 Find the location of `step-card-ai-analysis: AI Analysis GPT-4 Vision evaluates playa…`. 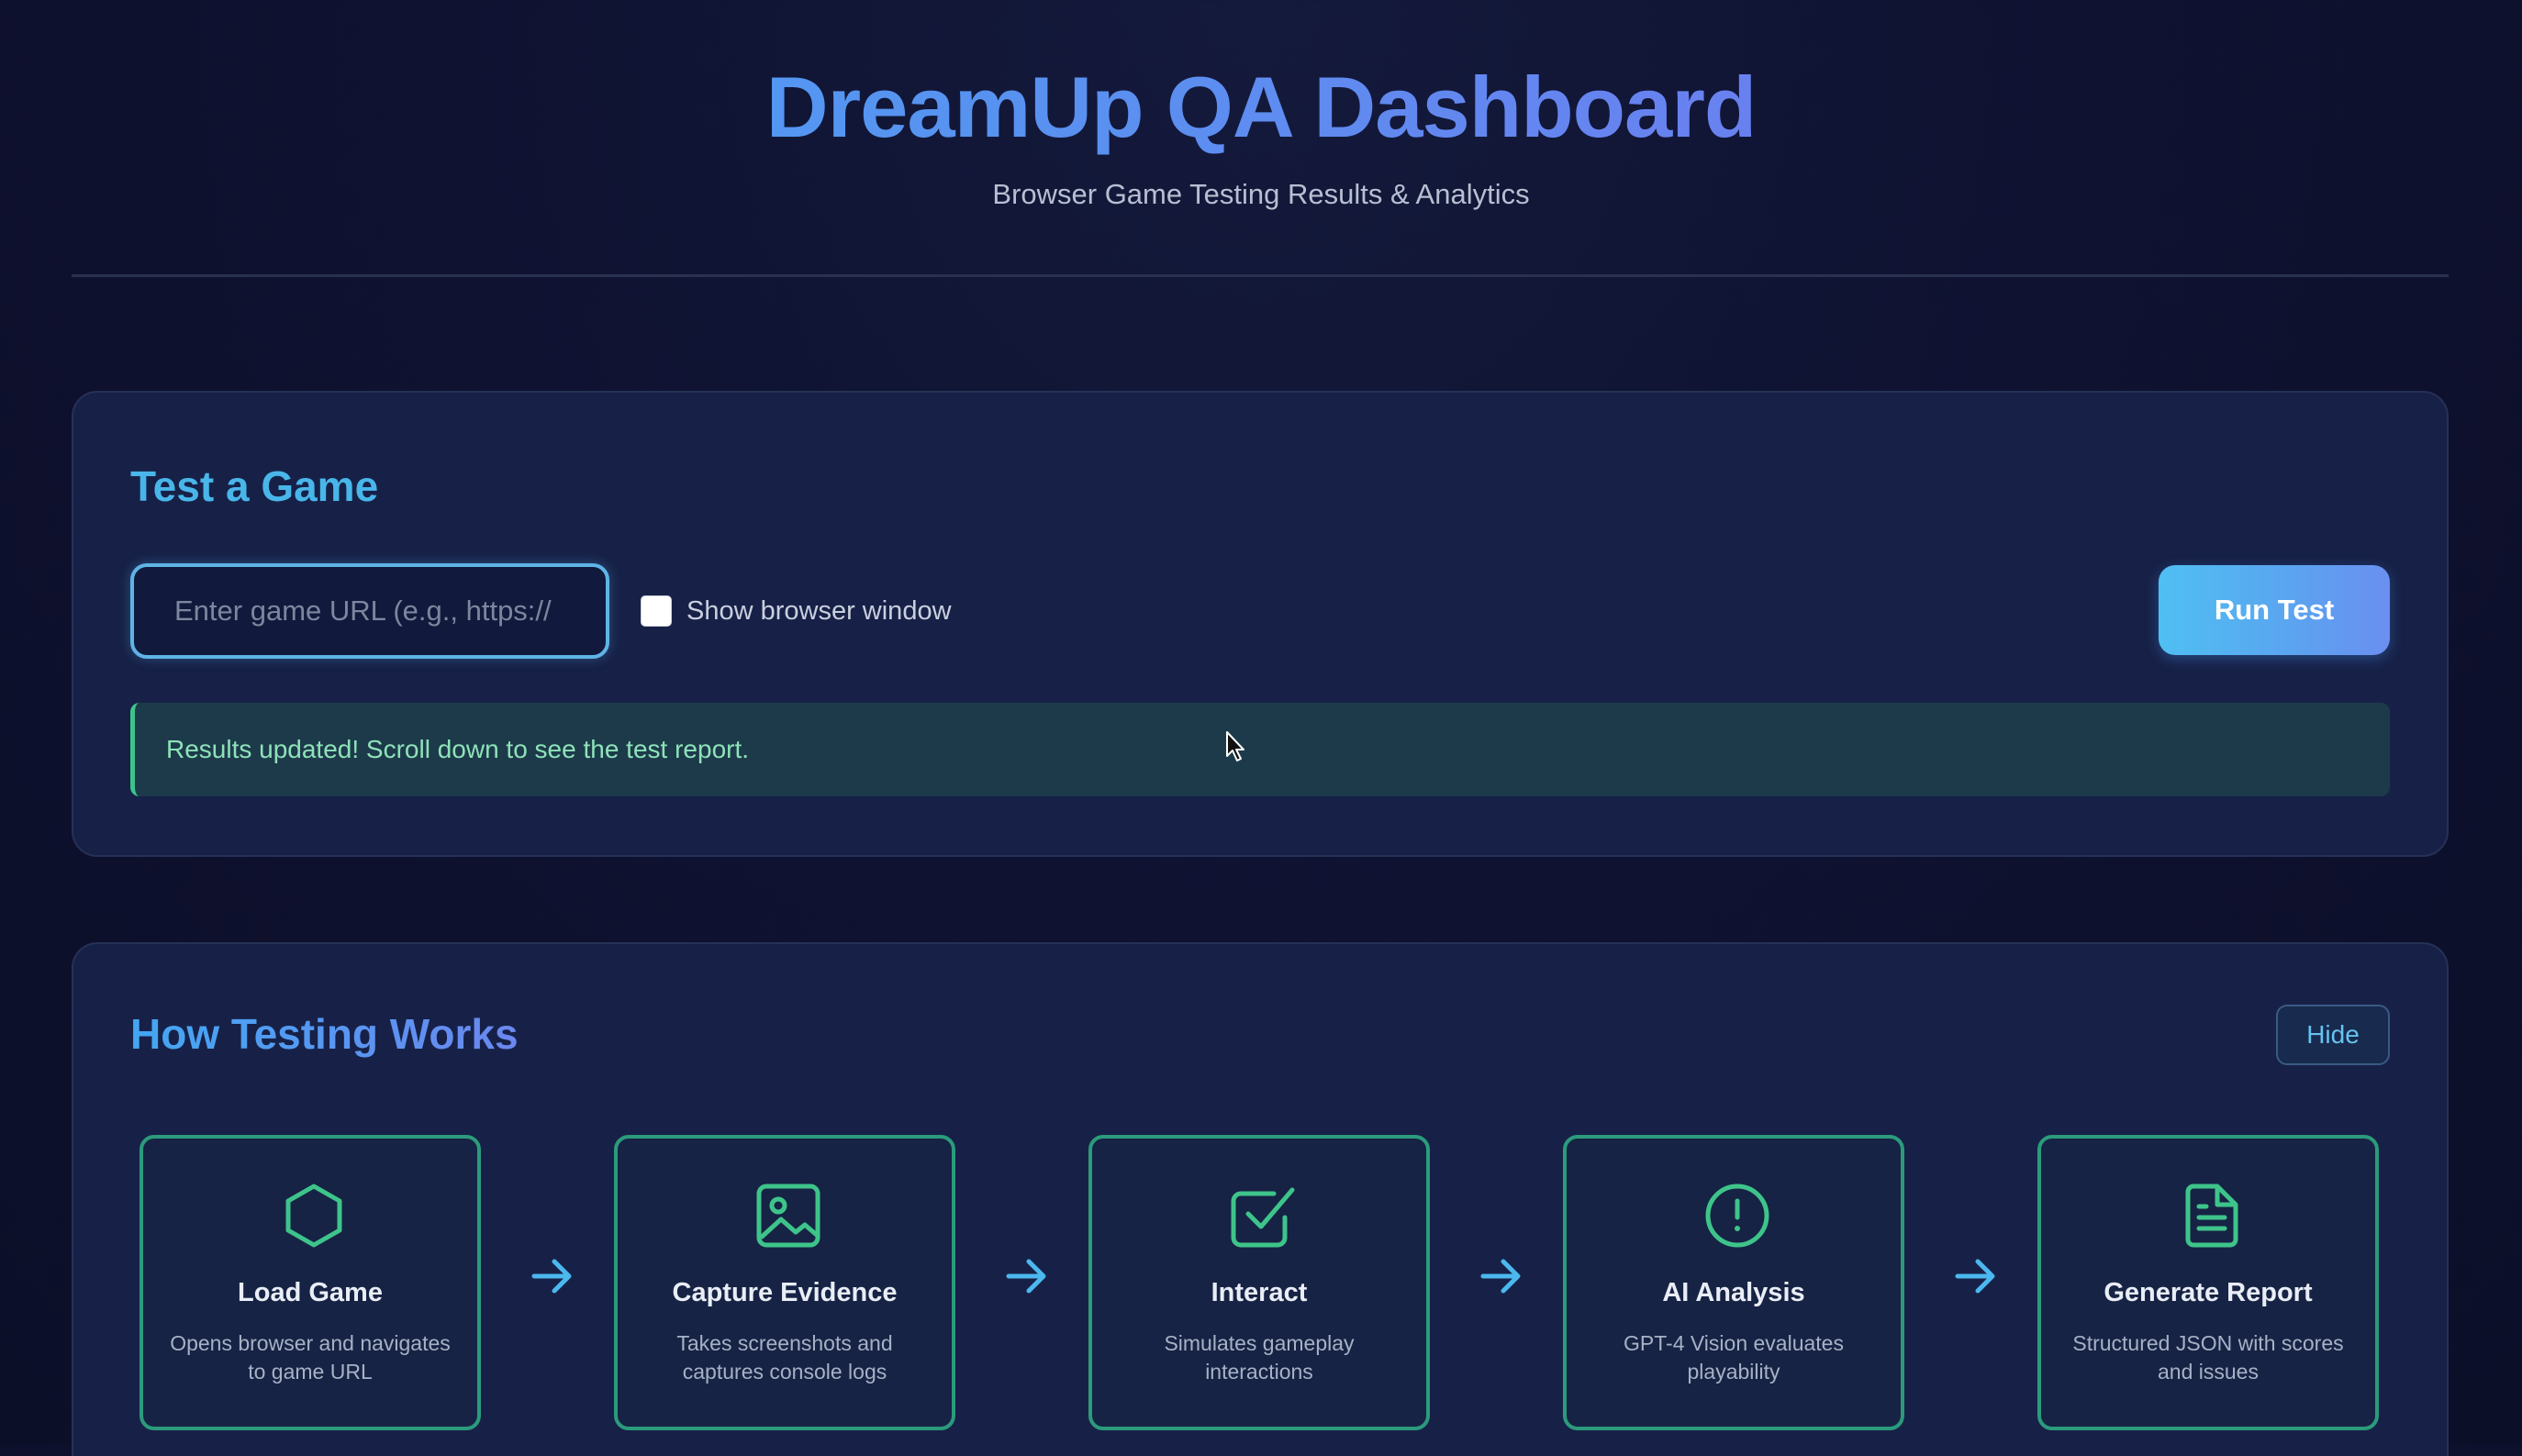

step-card-ai-analysis: AI Analysis GPT-4 Vision evaluates playa… is located at coordinates (1733, 1282).